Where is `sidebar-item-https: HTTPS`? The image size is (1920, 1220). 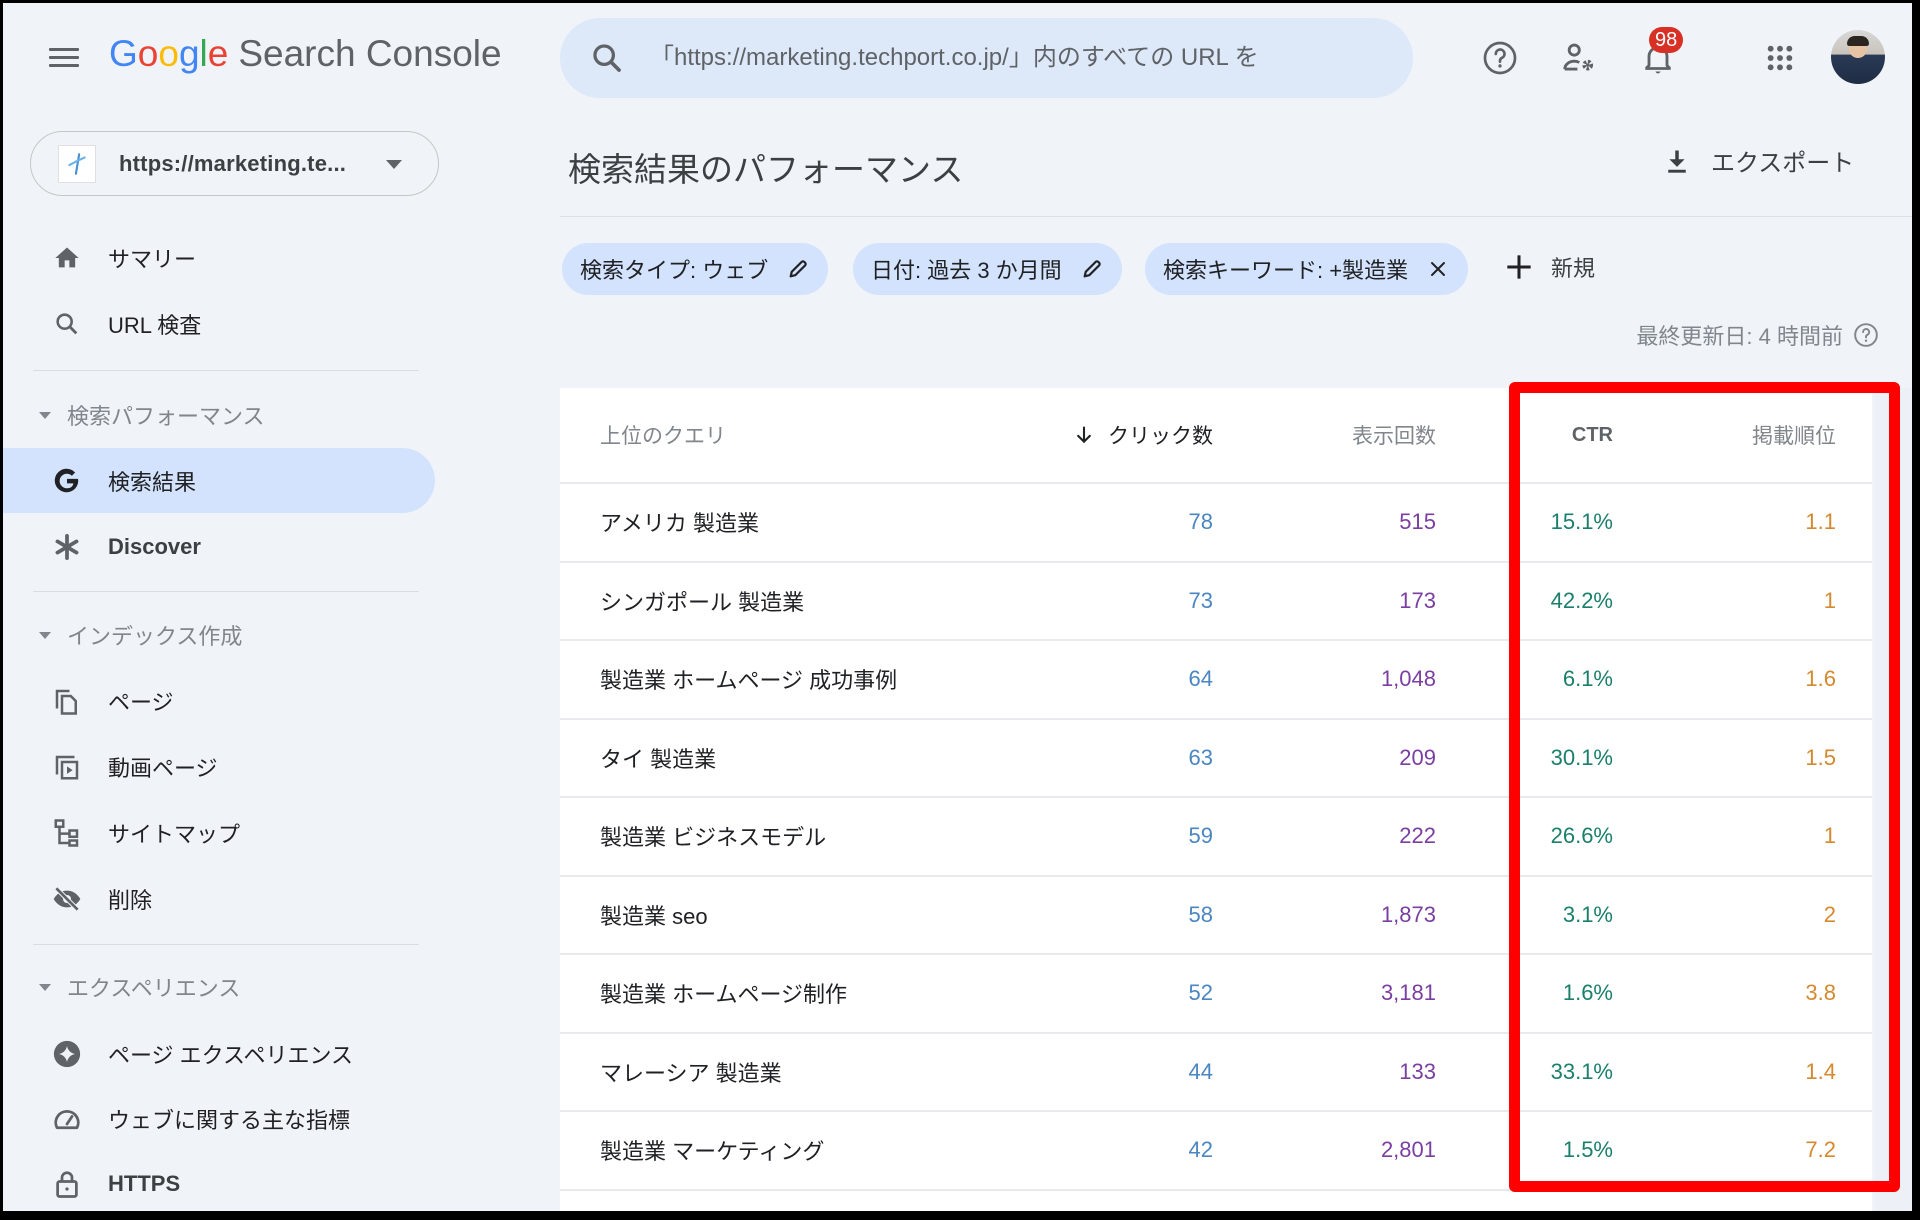
sidebar-item-https: HTTPS is located at coordinates (219, 1181).